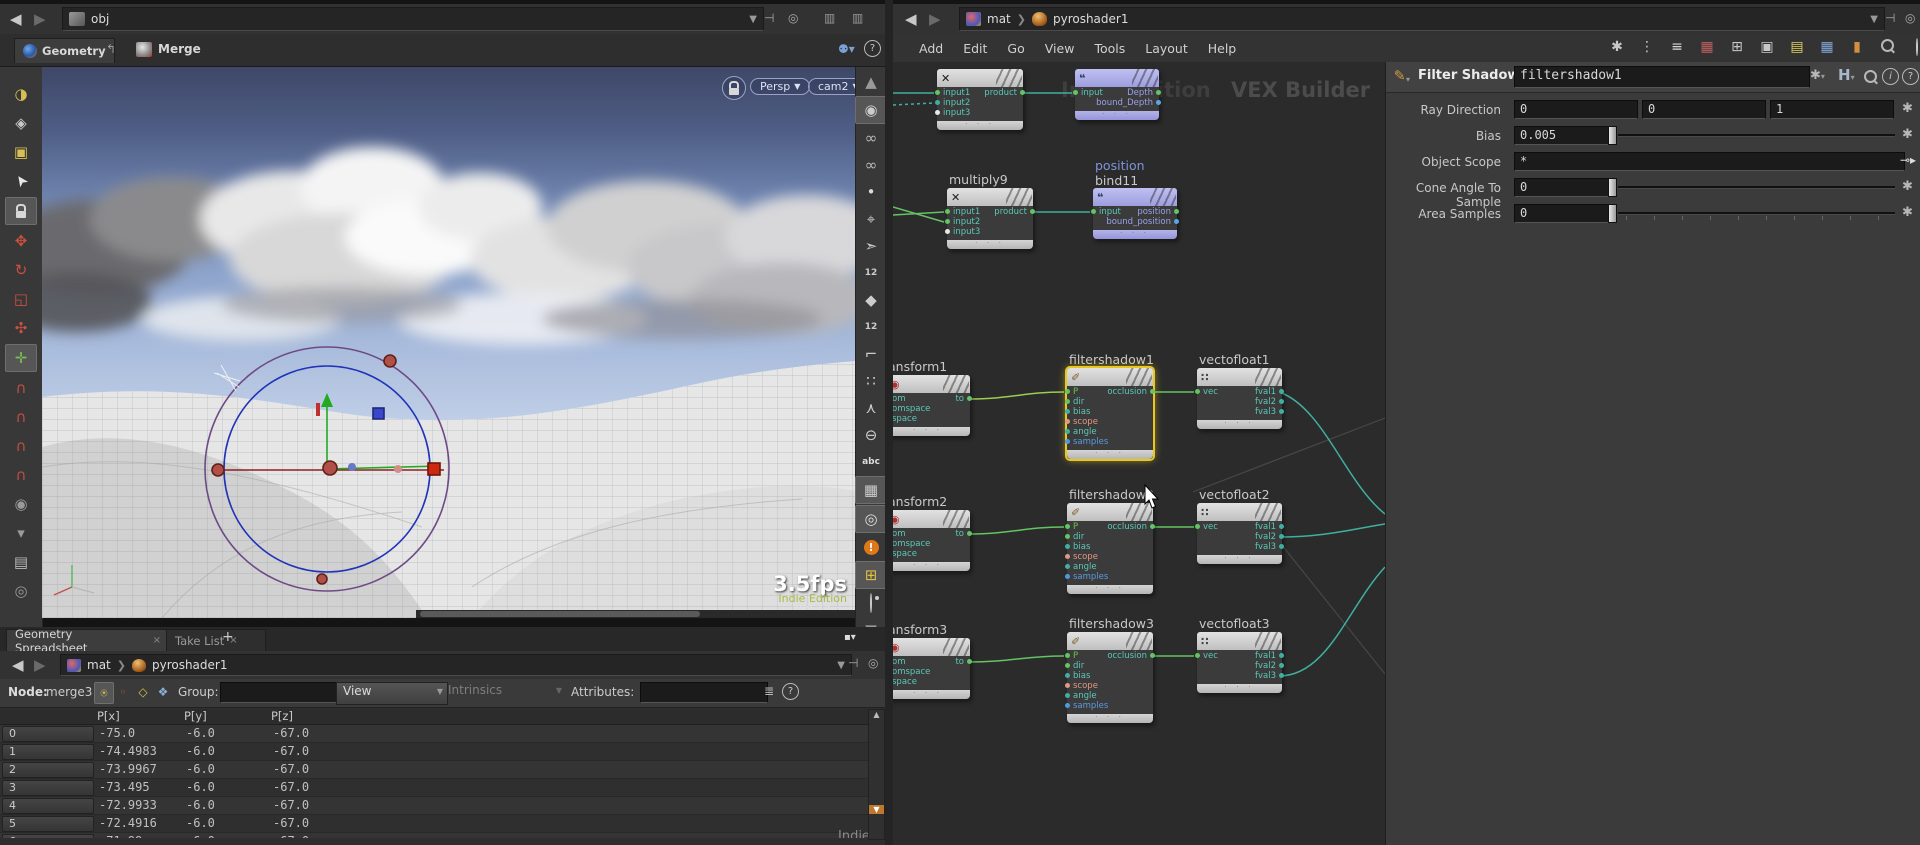 This screenshot has height=845, width=1920. I want to click on rotate-tool-icon: ↻, so click(21, 270).